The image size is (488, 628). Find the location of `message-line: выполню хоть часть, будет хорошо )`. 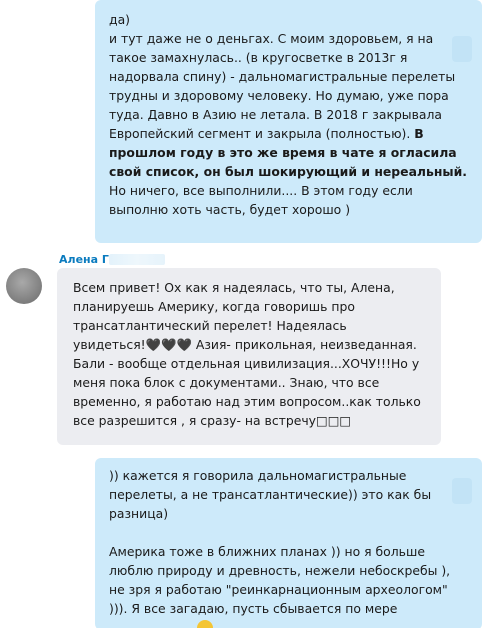

message-line: выполню хоть часть, будет хорошо ) is located at coordinates (230, 209).